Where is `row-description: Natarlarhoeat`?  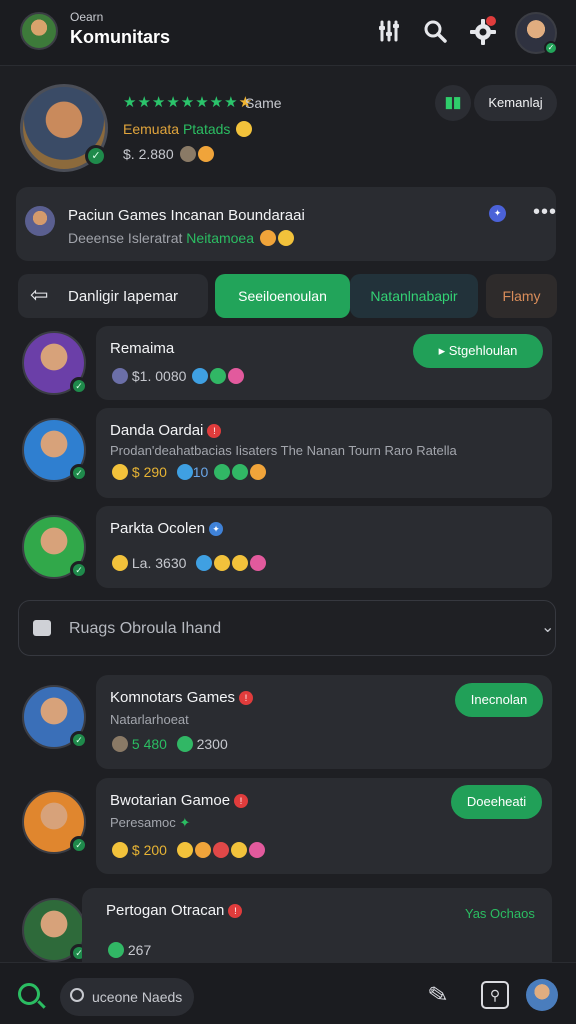 row-description: Natarlarhoeat is located at coordinates (149, 719).